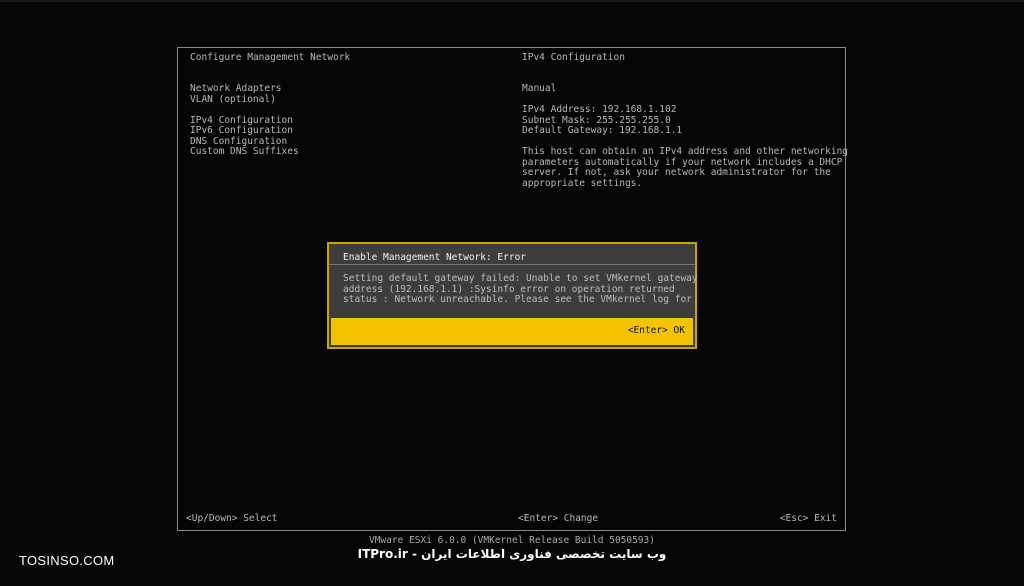 The width and height of the screenshot is (1024, 586). I want to click on menu-item-custom-dns-suffixes: Custom DNS Suffixes, so click(244, 152).